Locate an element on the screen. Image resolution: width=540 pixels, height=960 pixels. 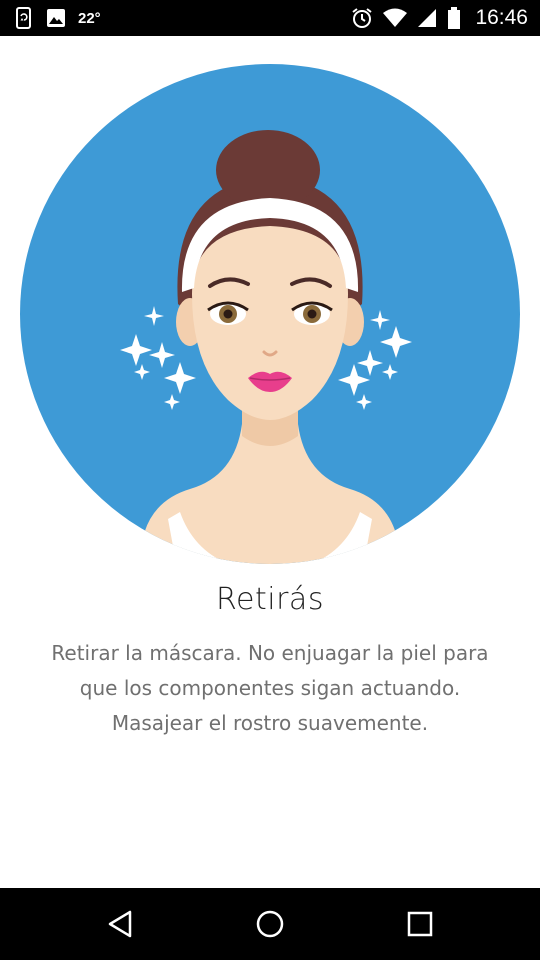
status-left: 22° is located at coordinates (57, 18).